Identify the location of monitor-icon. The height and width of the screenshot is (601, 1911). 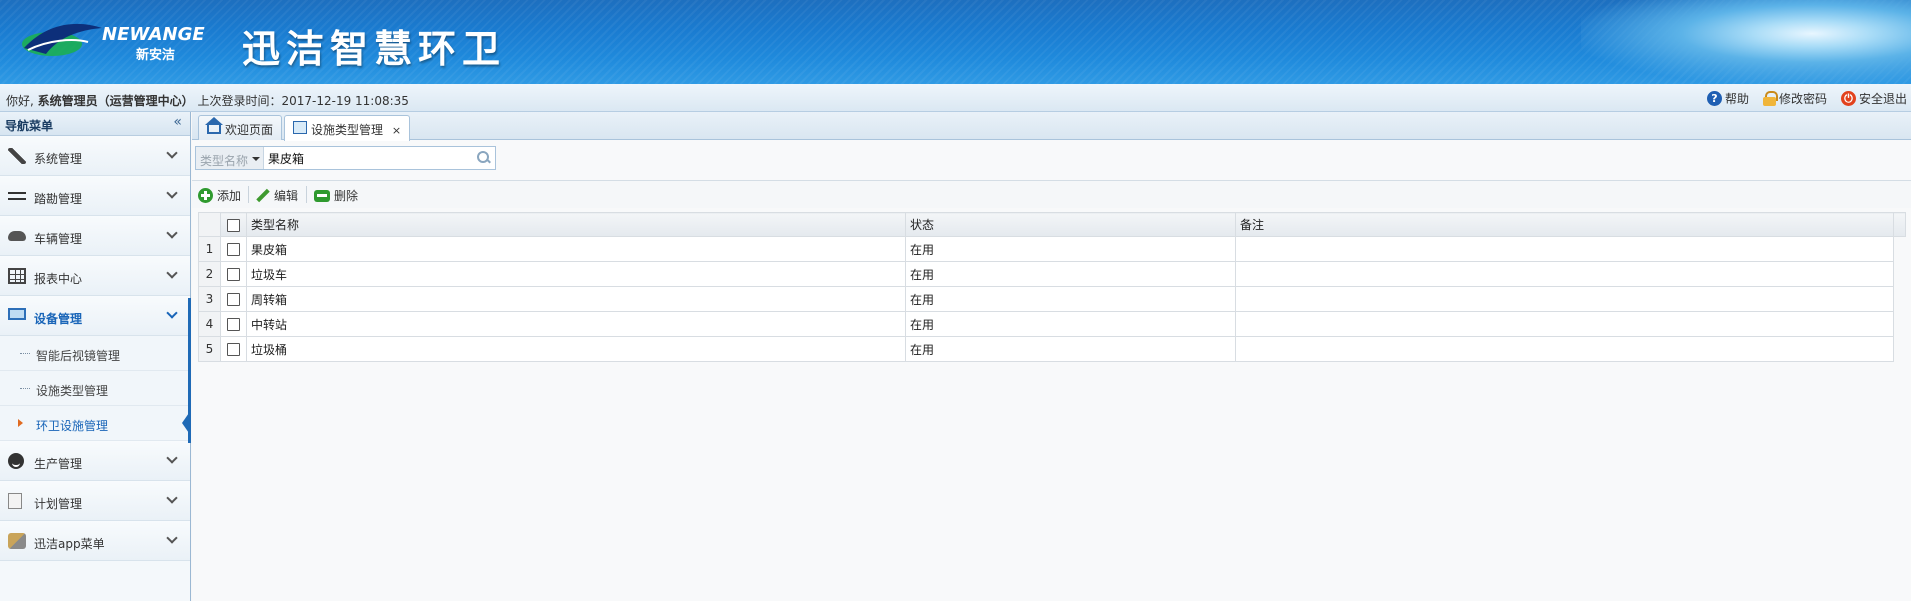
(17, 314).